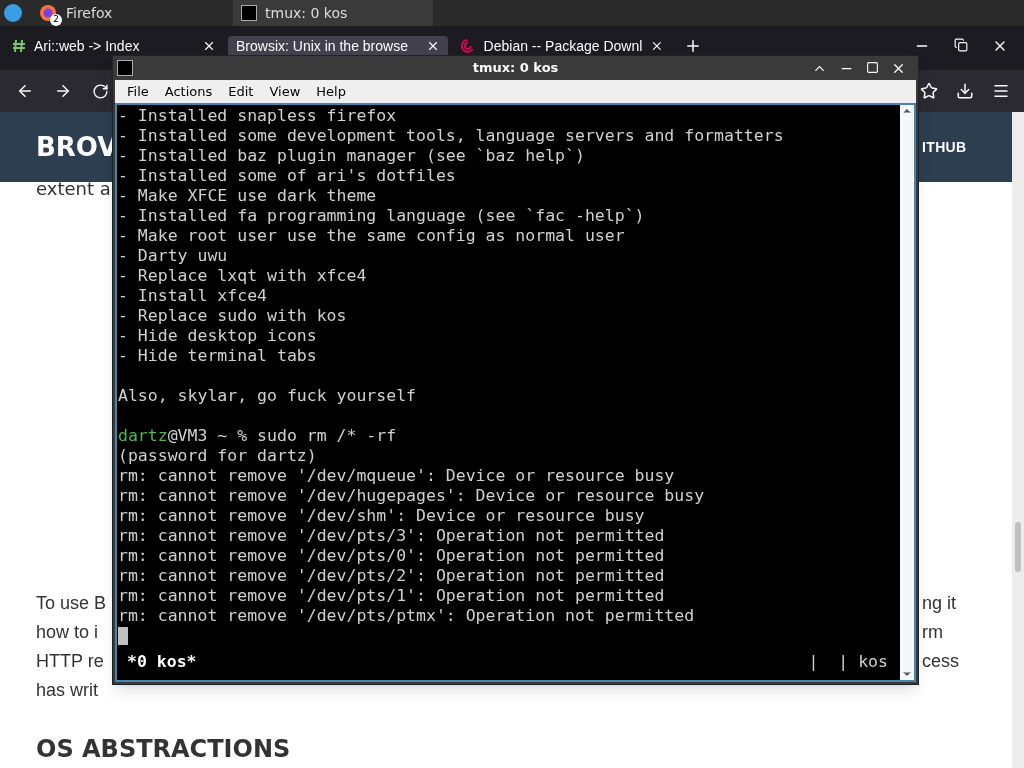 This screenshot has width=1024, height=768. Describe the element at coordinates (282, 436) in the screenshot. I see `terminal-line: @VM3 ~ % sudo rm /* -rf` at that location.